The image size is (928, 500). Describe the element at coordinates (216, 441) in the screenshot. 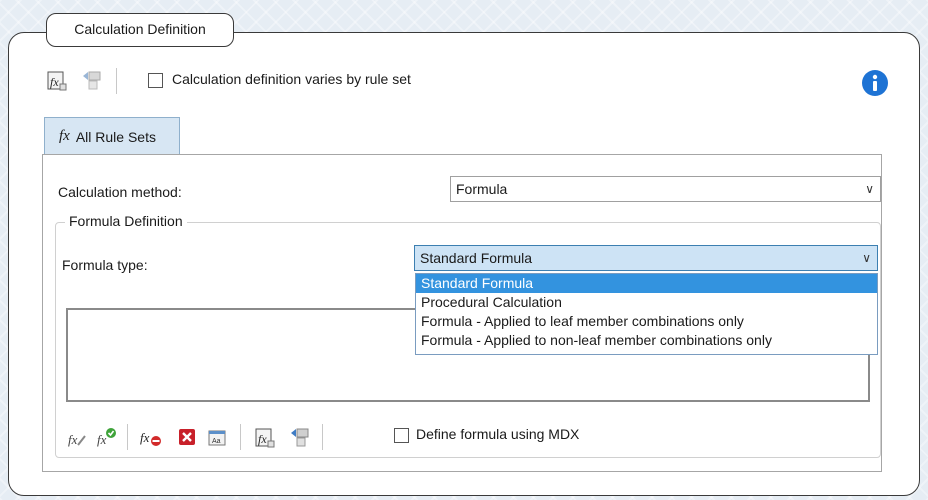

I see `svg-text: Aa` at that location.